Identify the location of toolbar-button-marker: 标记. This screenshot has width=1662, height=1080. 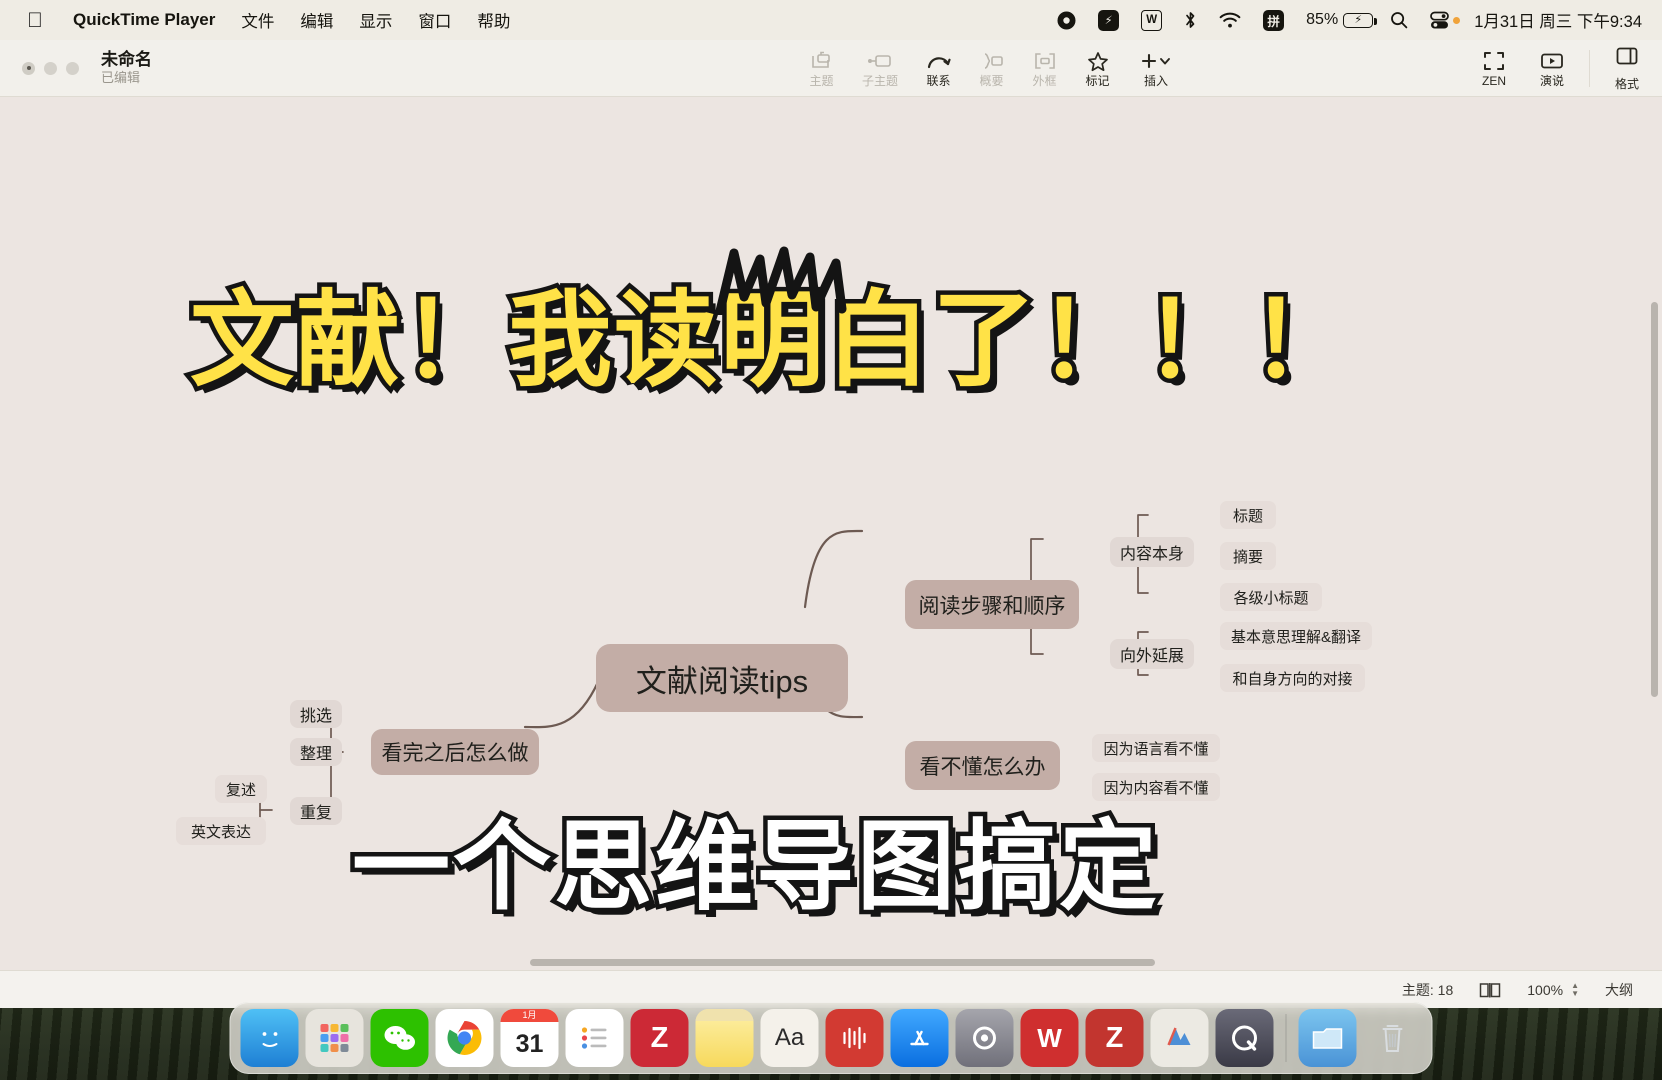
(1097, 68).